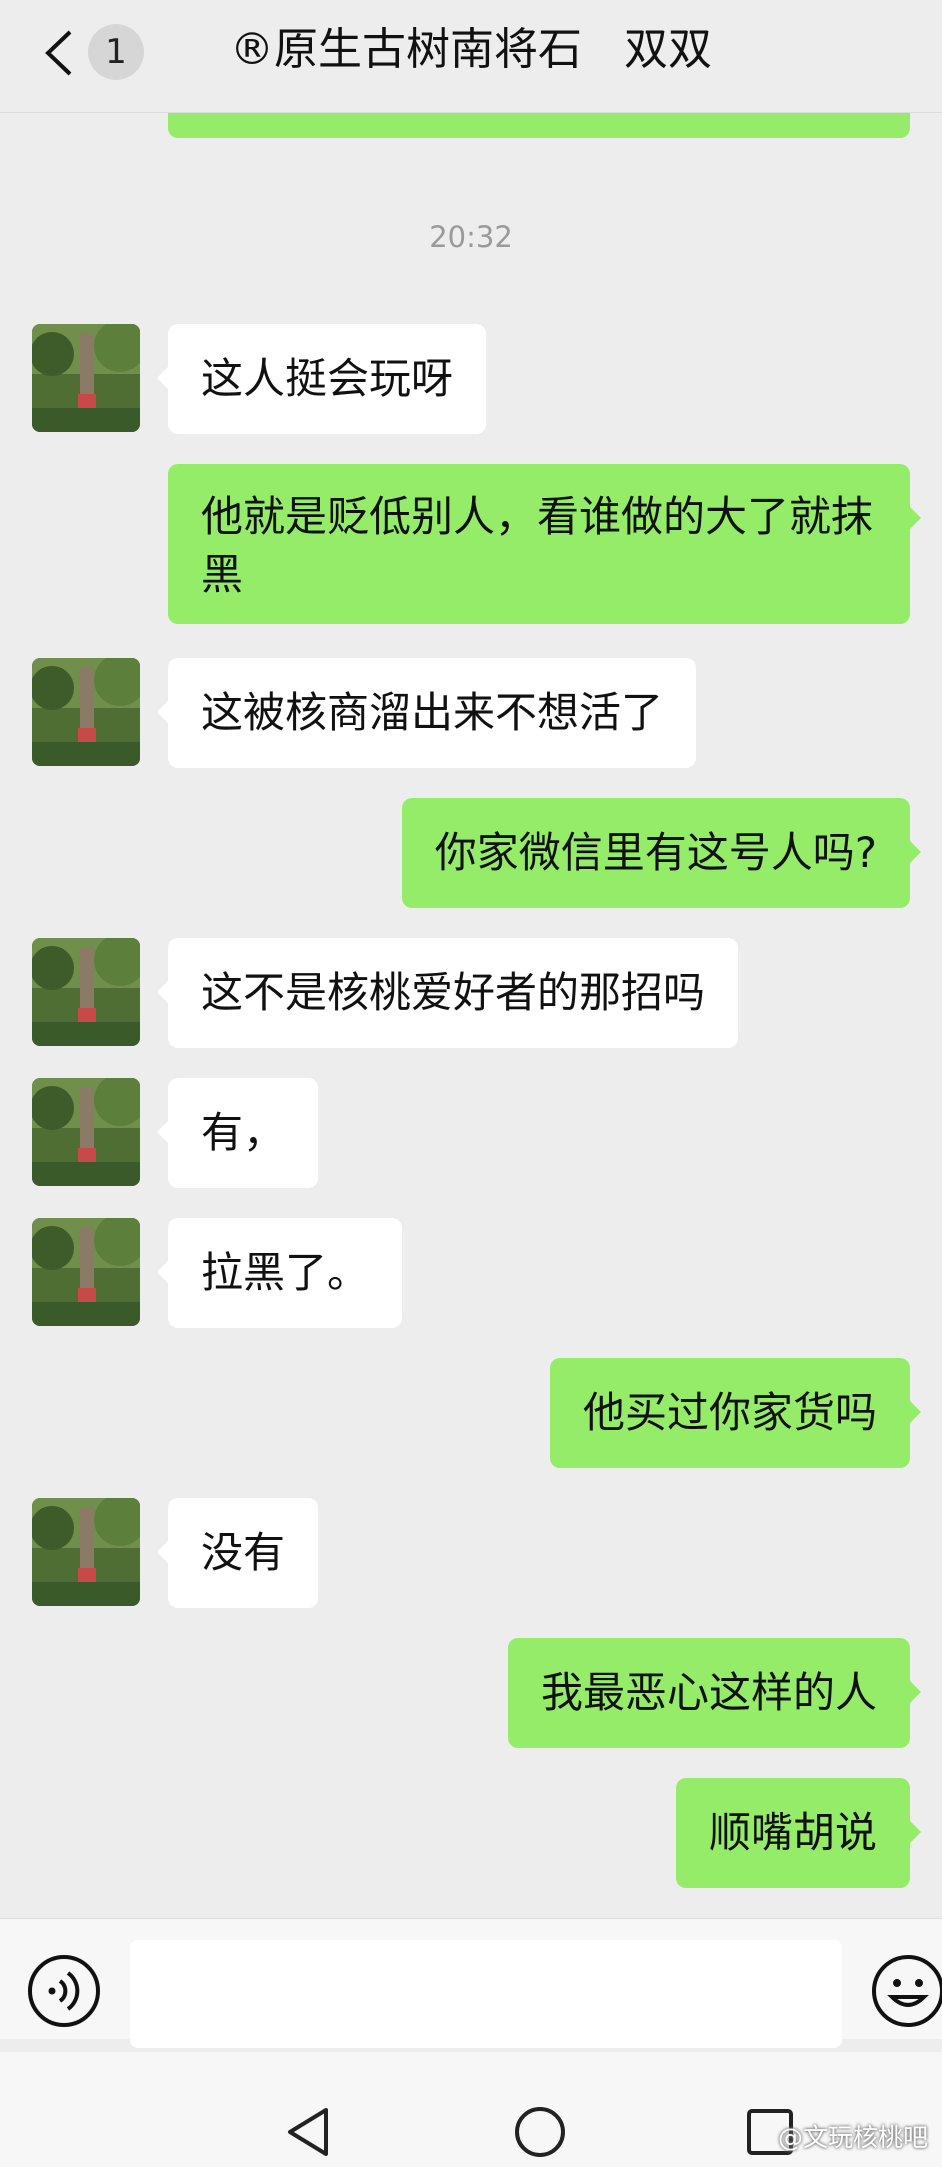  I want to click on message-bubble-incoming: 这被核商溜出来不想活了, so click(426, 713).